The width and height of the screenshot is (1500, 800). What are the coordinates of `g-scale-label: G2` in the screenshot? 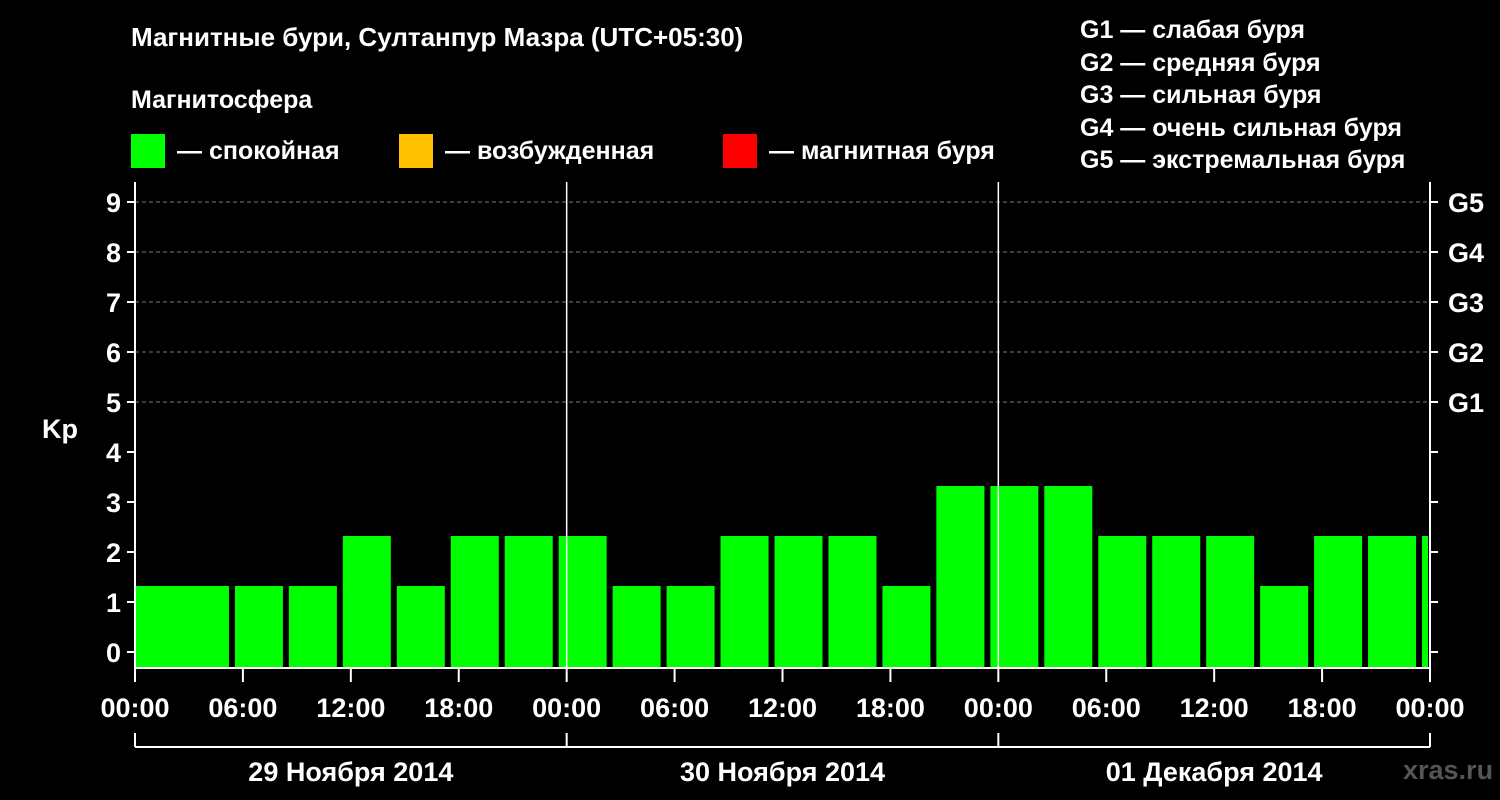 It's located at (1466, 353).